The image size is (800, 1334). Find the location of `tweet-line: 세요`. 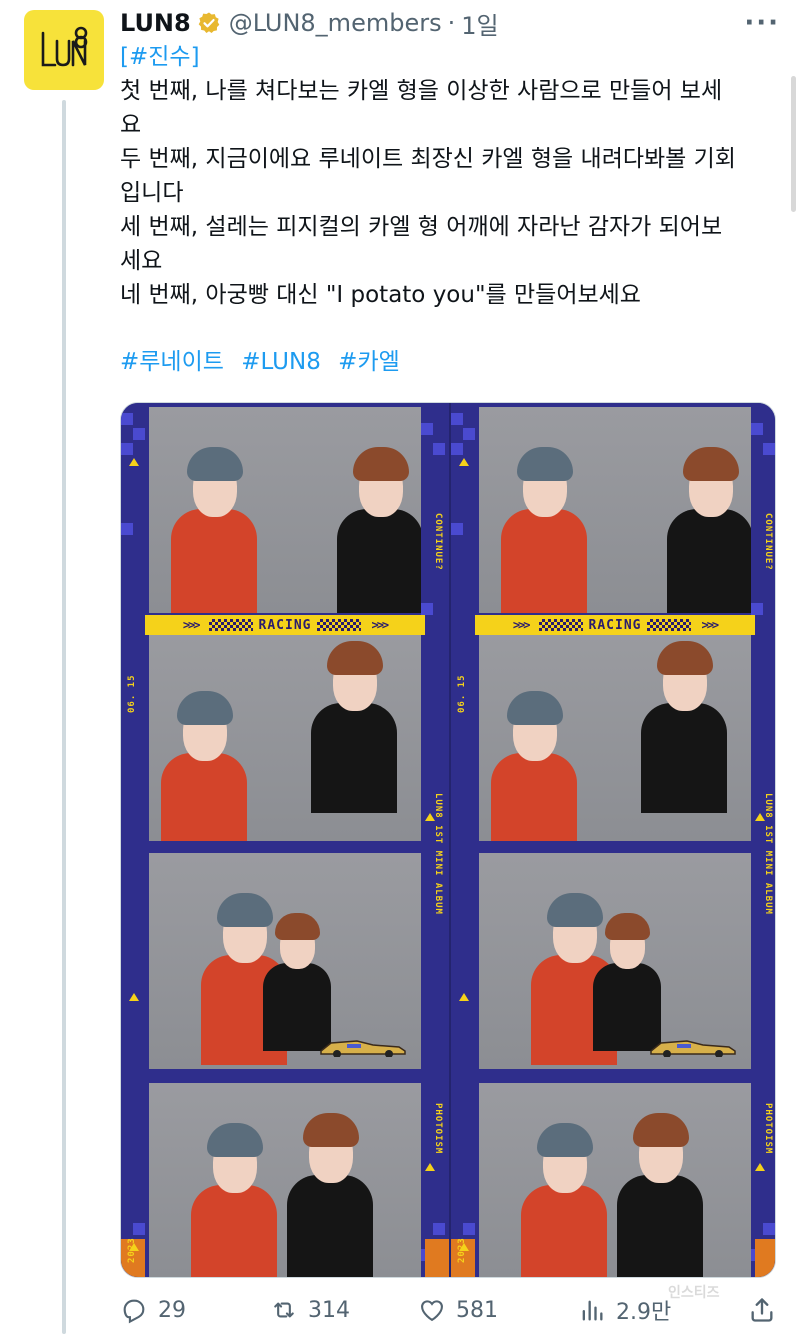

tweet-line: 세요 is located at coordinates (141, 261).